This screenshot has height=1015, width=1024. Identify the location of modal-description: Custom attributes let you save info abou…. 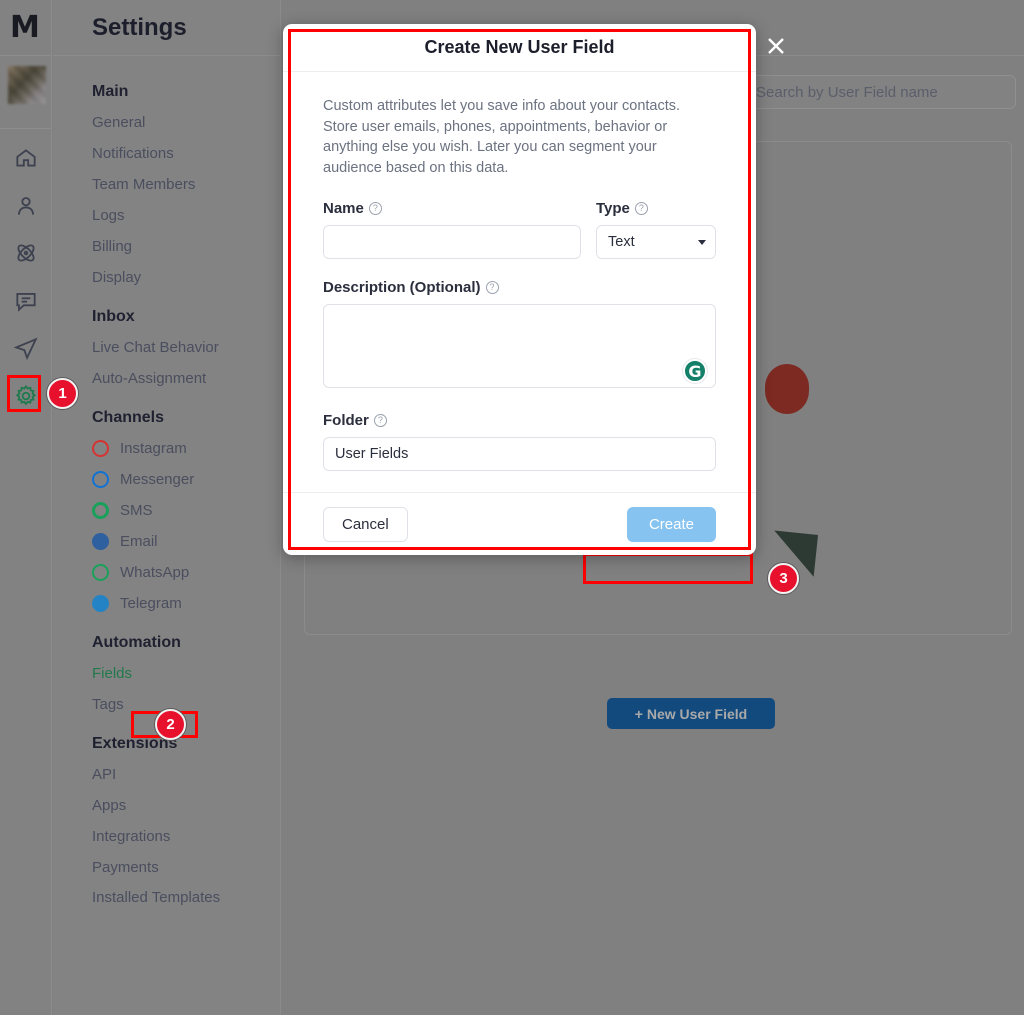
(502, 137).